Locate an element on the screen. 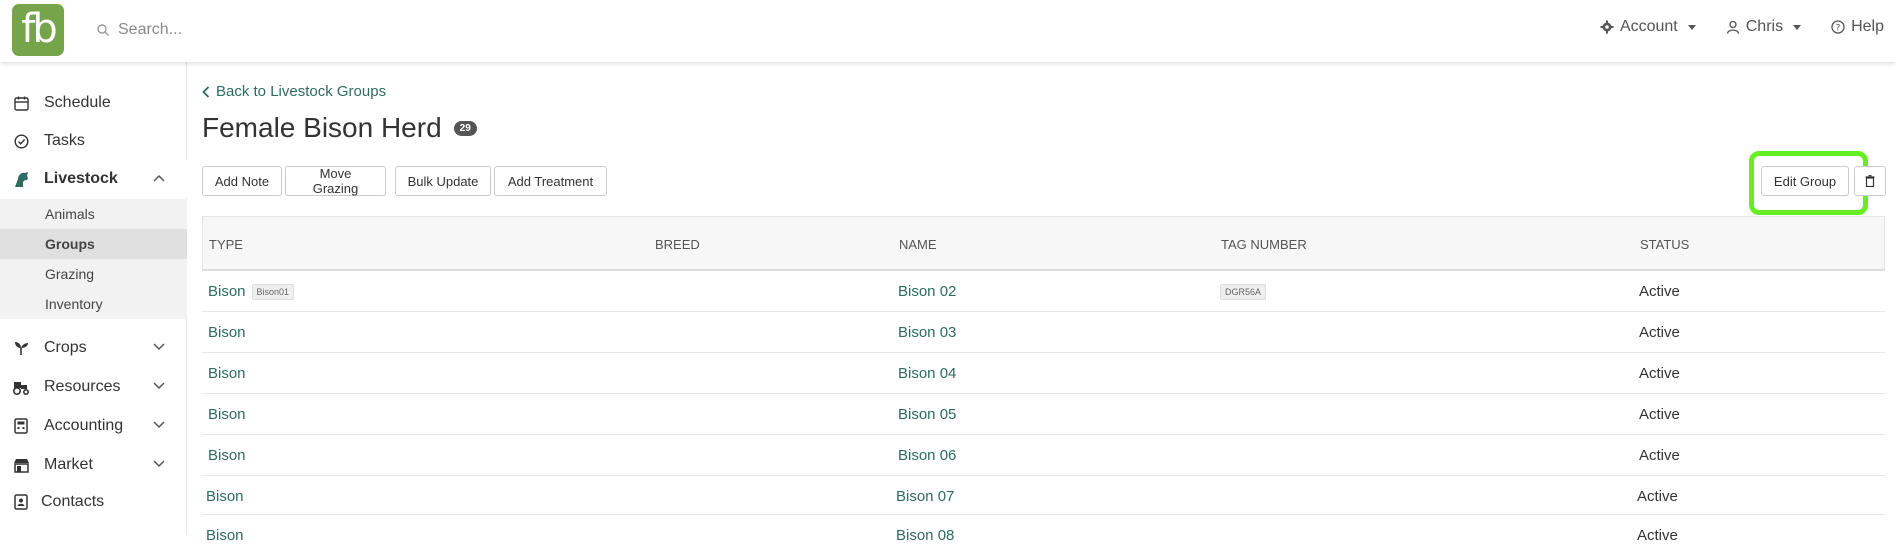  table-row: Bison Bison 07 Active is located at coordinates (1043, 495).